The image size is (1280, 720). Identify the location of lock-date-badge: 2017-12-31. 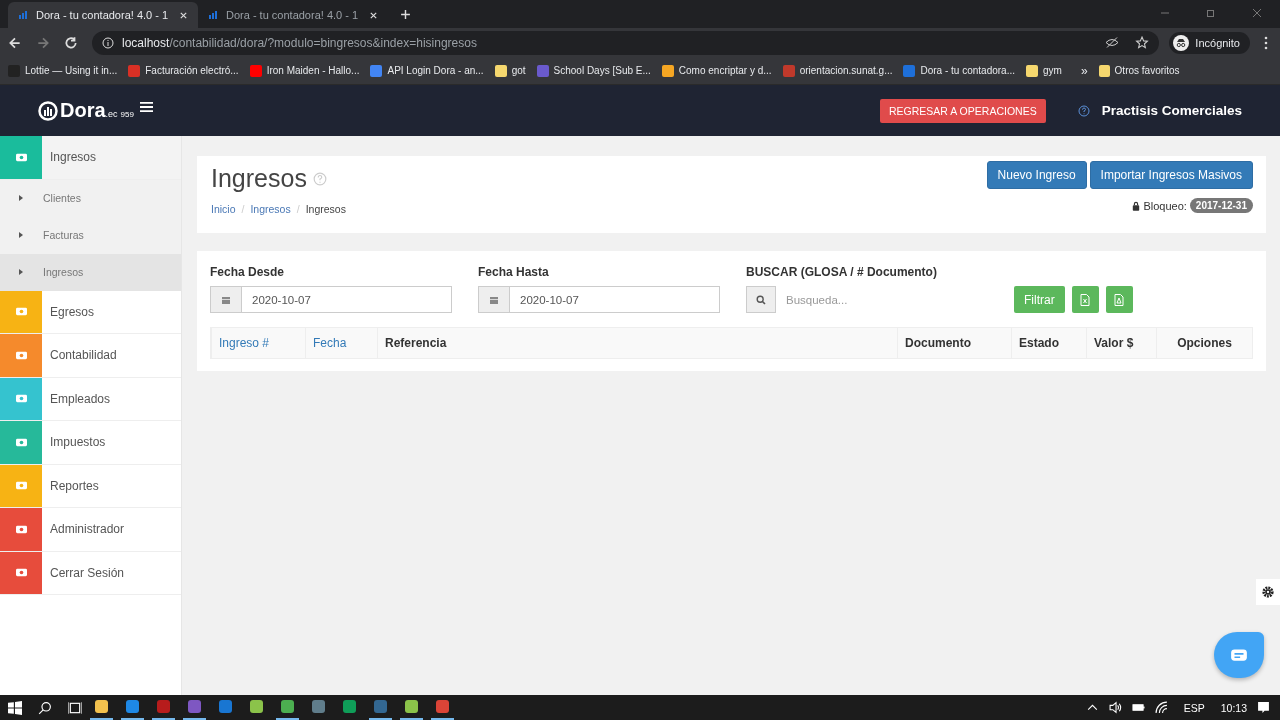
(1221, 205).